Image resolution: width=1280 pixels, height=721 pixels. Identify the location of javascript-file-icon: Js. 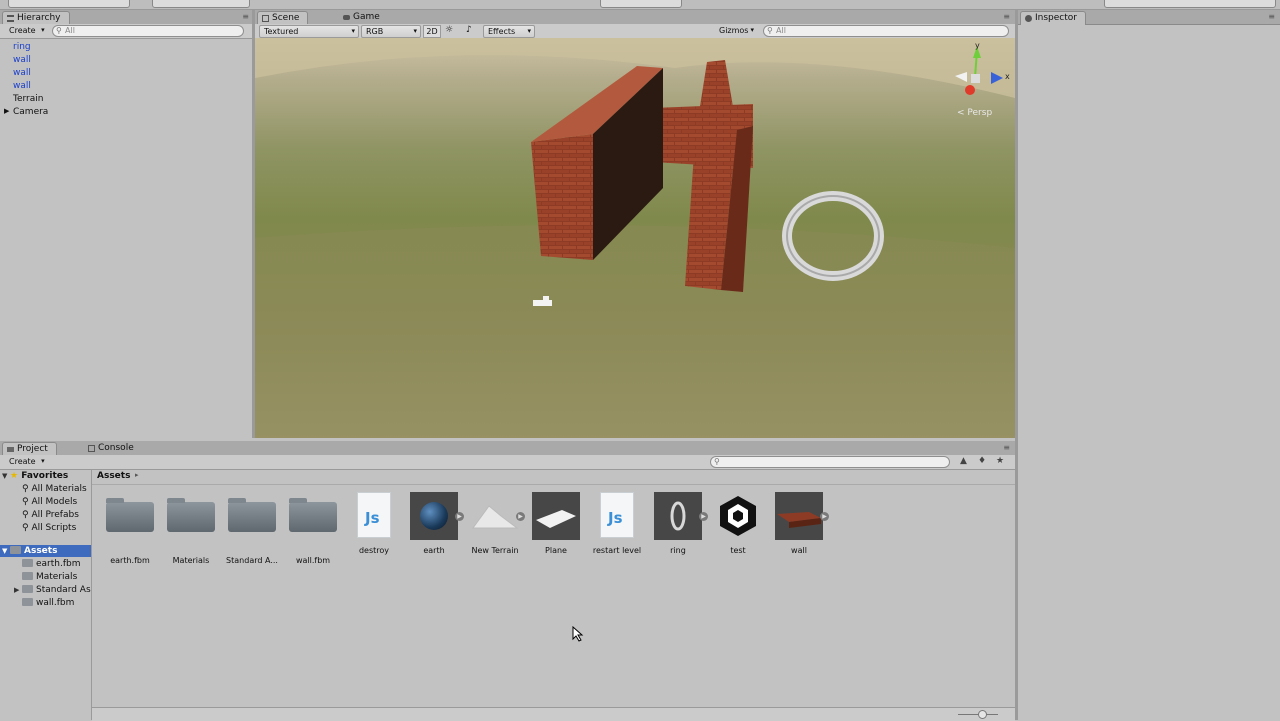
(617, 516).